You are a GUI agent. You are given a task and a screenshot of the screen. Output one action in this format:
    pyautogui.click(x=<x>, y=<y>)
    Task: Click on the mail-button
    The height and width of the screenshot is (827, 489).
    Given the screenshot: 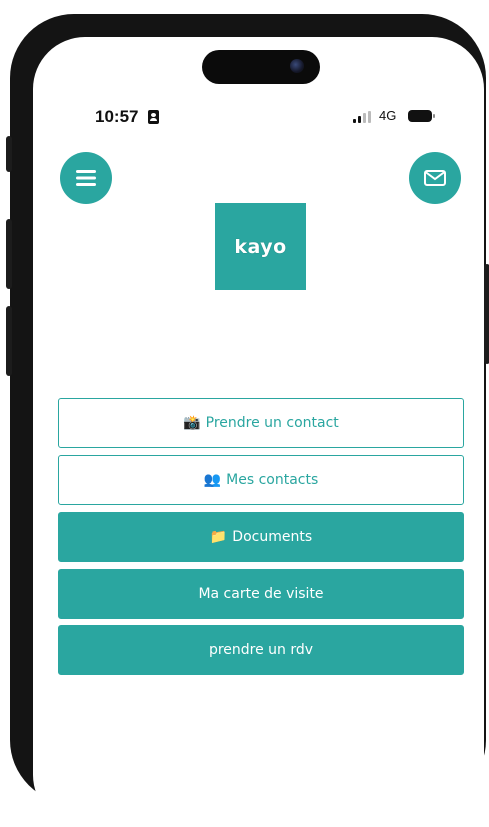 What is the action you would take?
    pyautogui.click(x=435, y=178)
    